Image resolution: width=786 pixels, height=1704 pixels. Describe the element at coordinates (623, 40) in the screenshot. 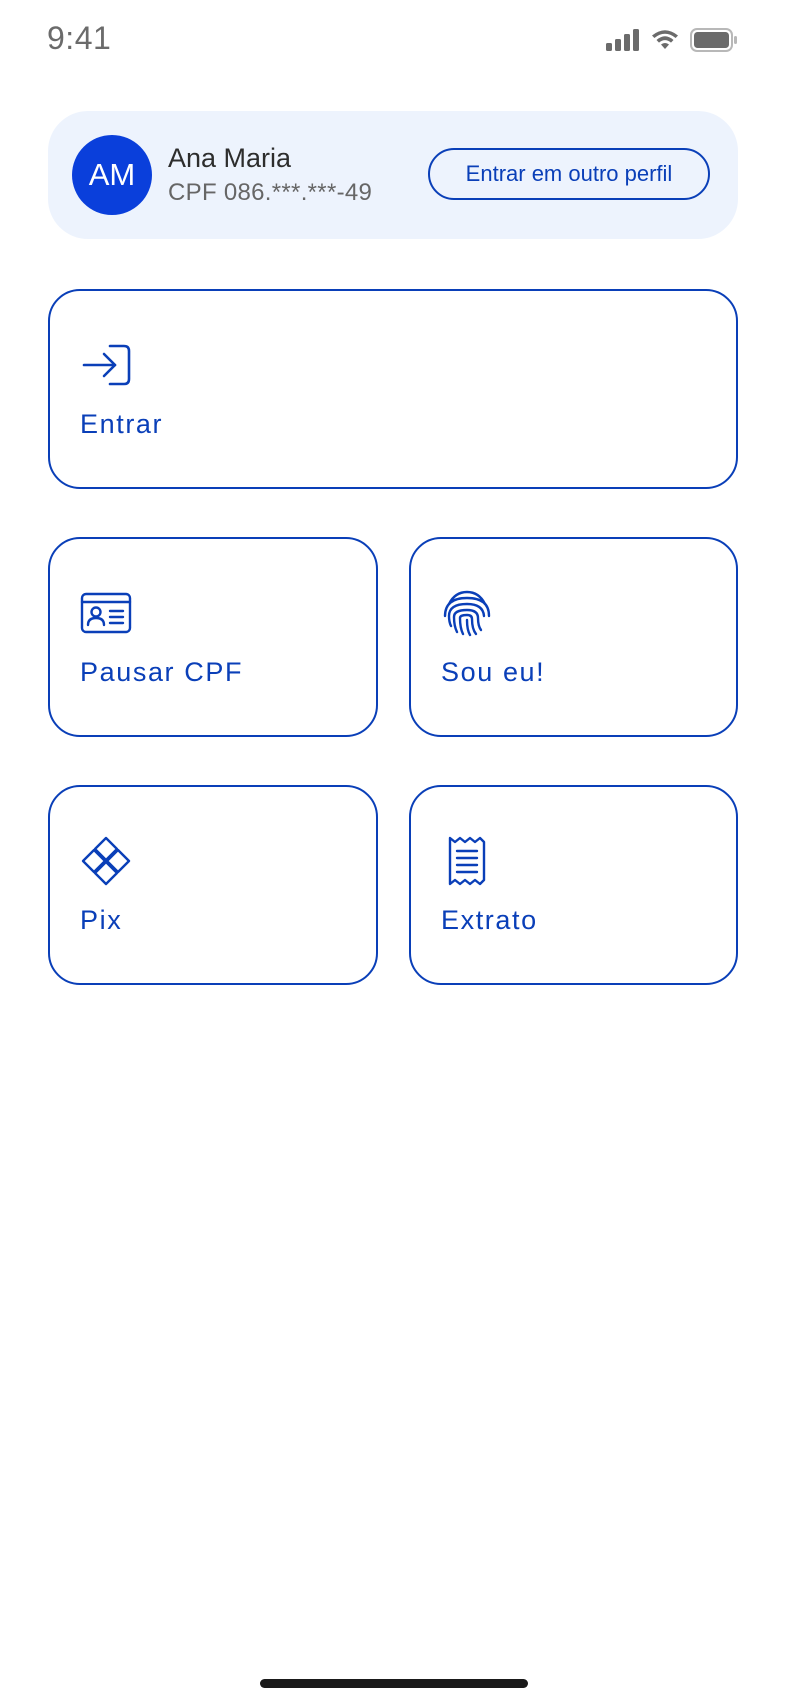

I see `cellular-signal-icon` at that location.